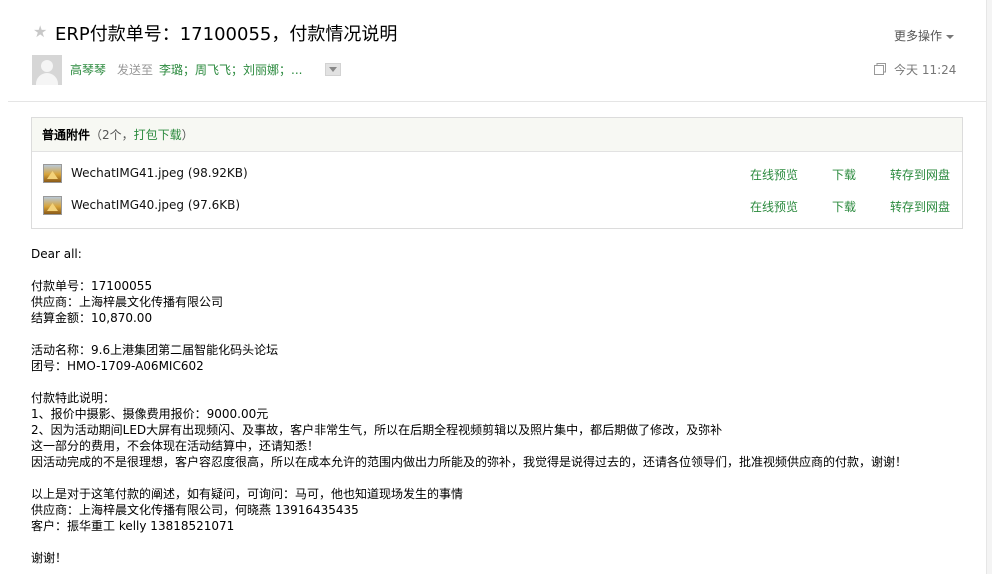 This screenshot has height=574, width=992. Describe the element at coordinates (989, 287) in the screenshot. I see `scrollbar-track` at that location.